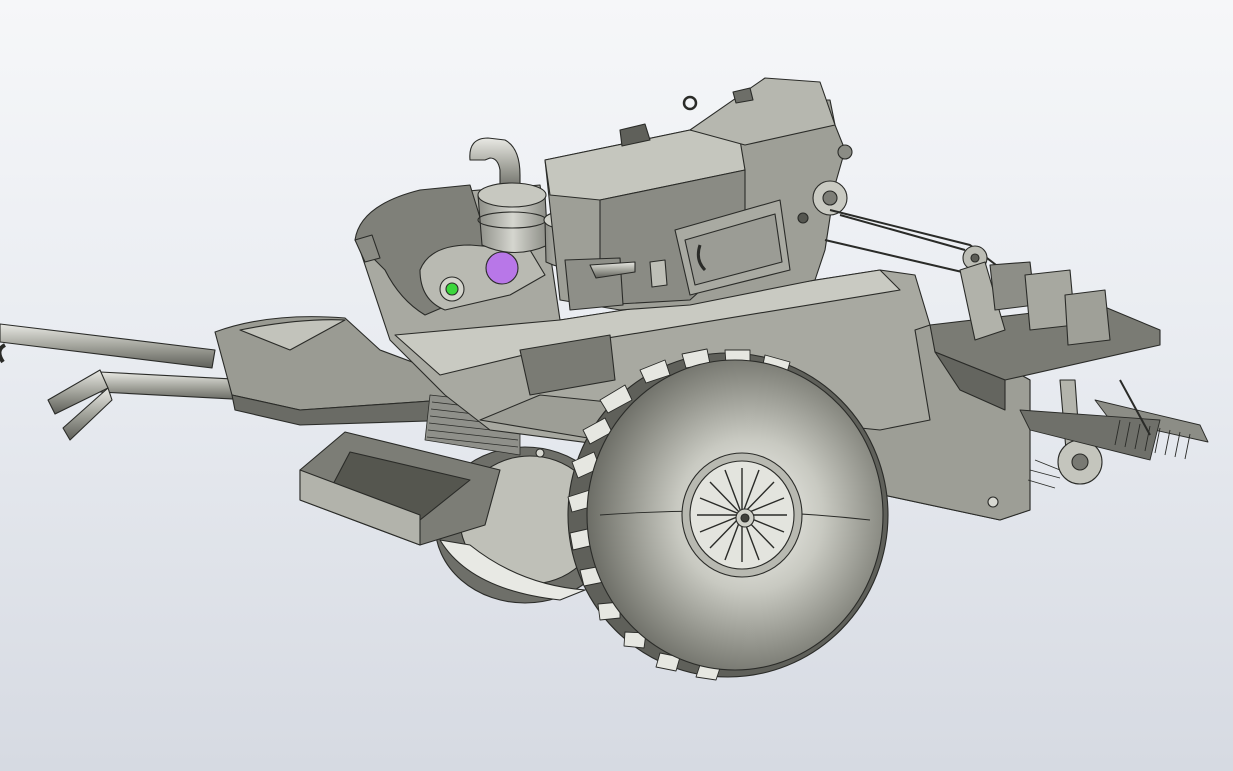 This screenshot has width=1233, height=771. Describe the element at coordinates (452, 289) in the screenshot. I see `status-indicator-icon` at that location.